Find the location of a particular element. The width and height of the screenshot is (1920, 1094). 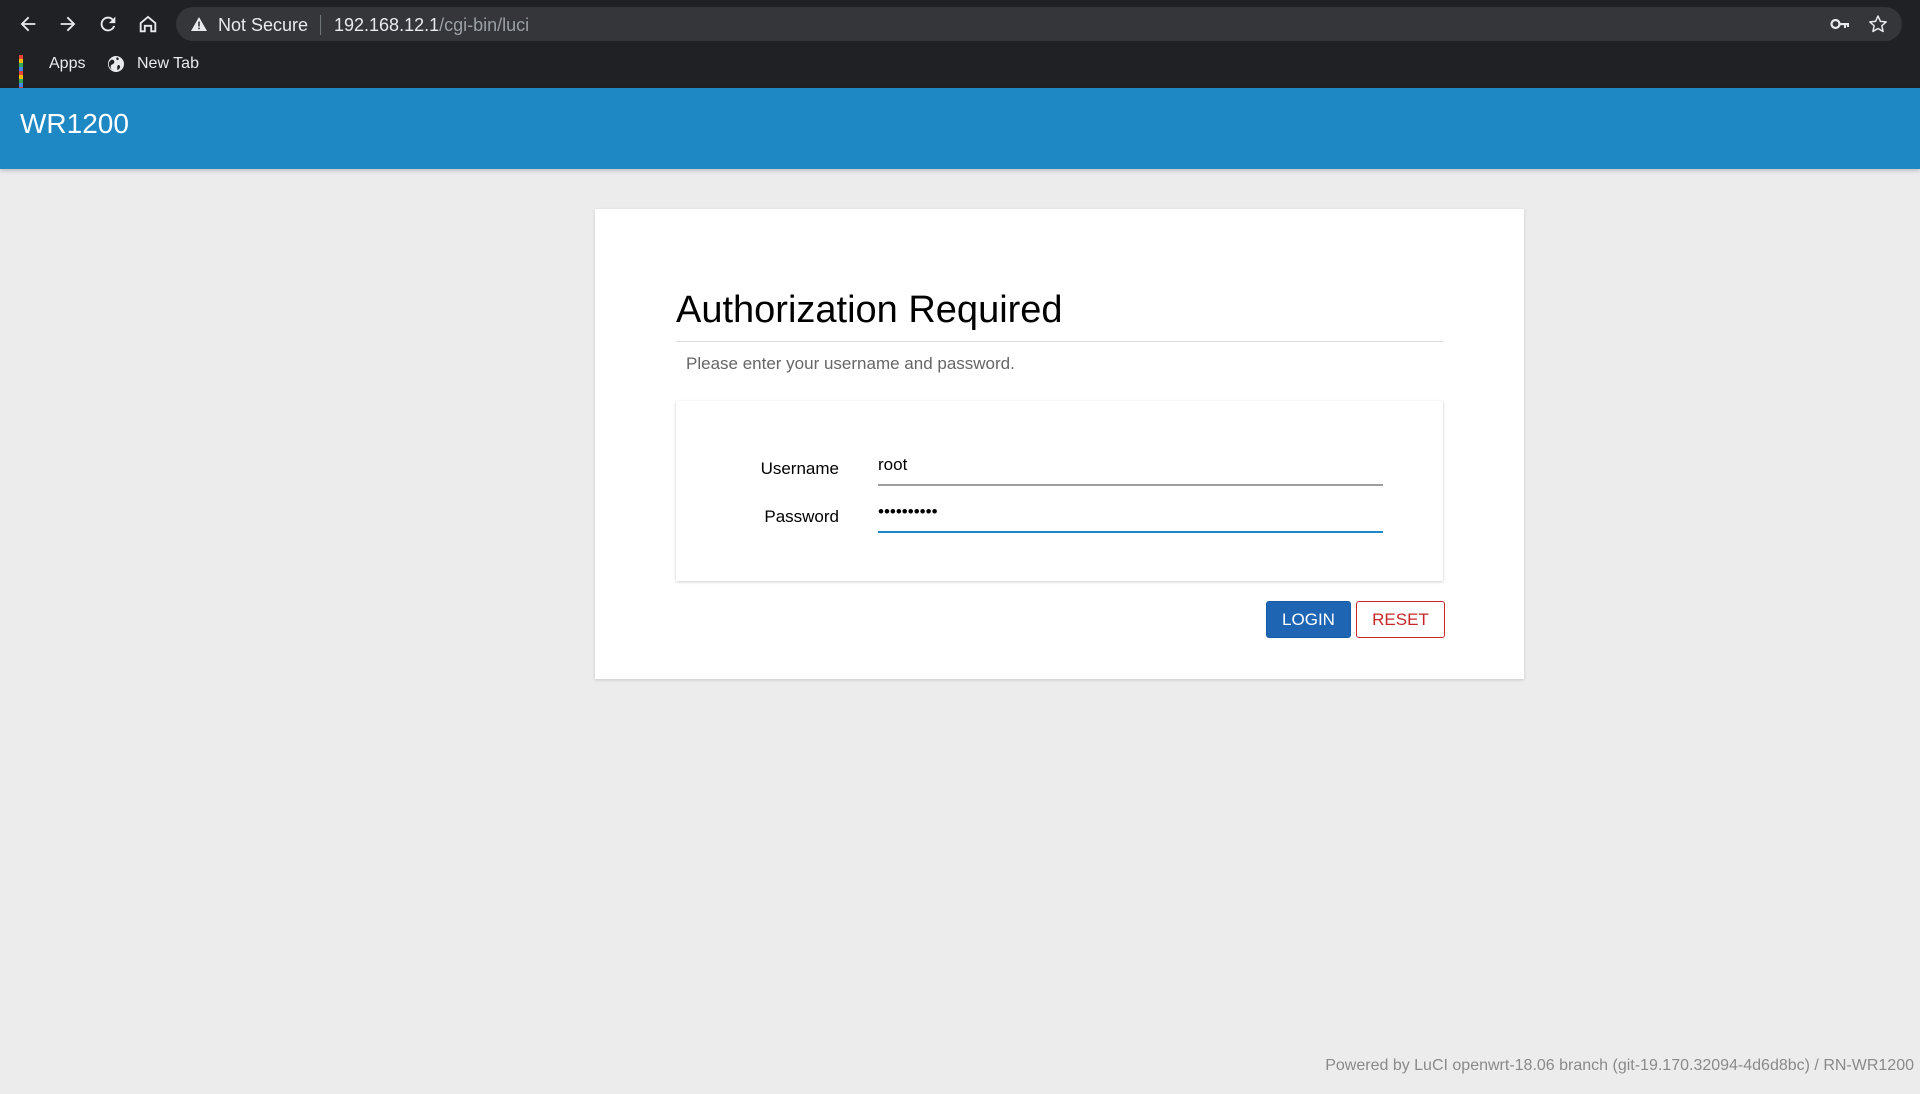

login-button: LOGIN is located at coordinates (1308, 619).